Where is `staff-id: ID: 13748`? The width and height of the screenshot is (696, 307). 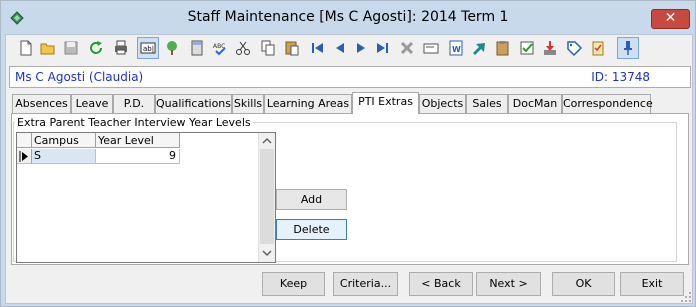
staff-id: ID: 13748 is located at coordinates (620, 77).